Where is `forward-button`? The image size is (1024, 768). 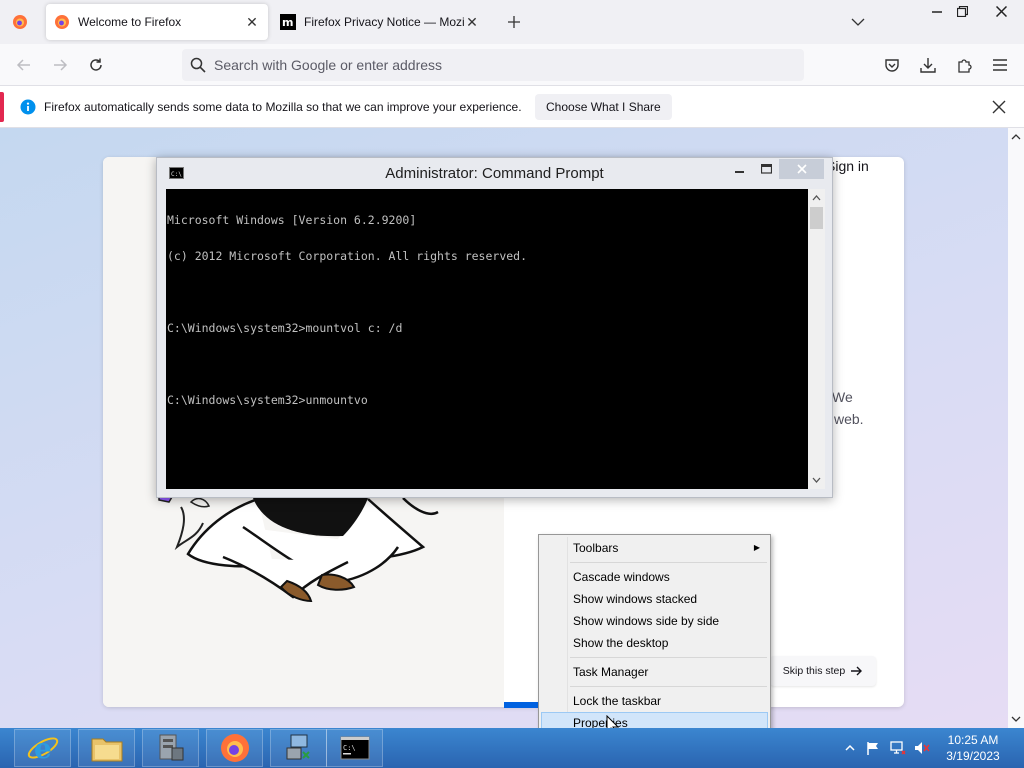
forward-button is located at coordinates (60, 65).